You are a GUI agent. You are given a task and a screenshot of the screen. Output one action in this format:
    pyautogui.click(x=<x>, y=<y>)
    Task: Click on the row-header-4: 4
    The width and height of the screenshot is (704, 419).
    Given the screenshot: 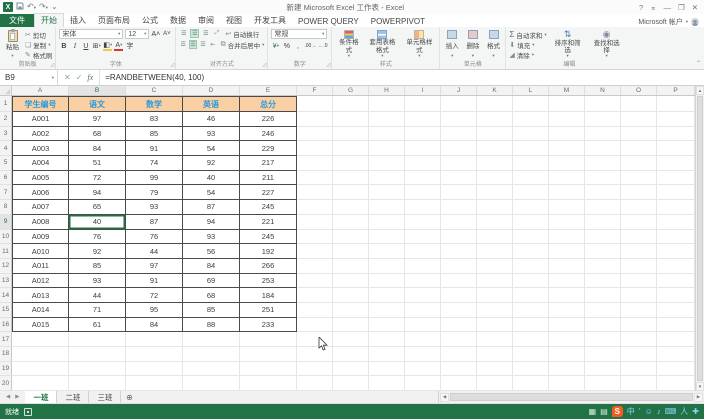 What is the action you would take?
    pyautogui.click(x=6, y=149)
    